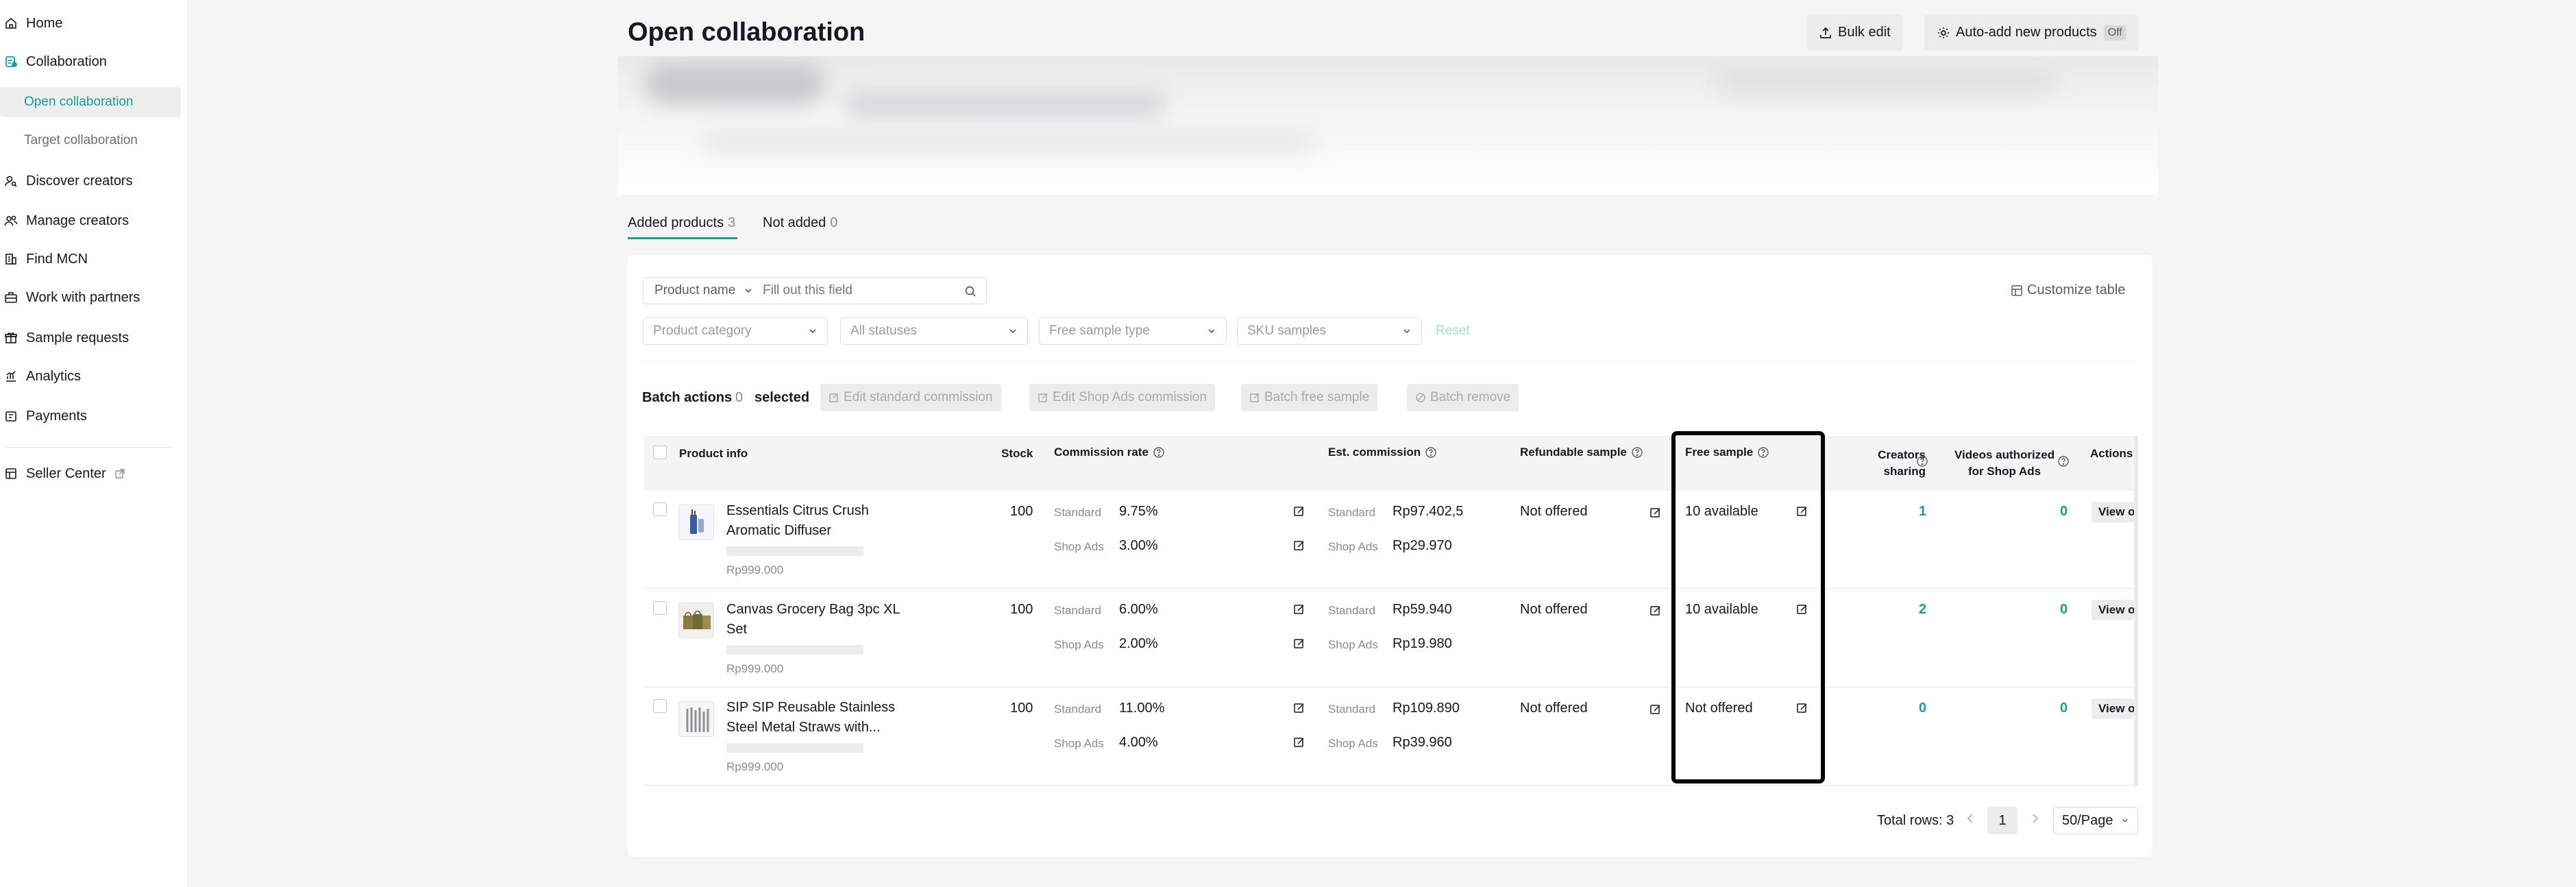 This screenshot has width=2576, height=887. Describe the element at coordinates (794, 222) in the screenshot. I see `tab-label: Not added` at that location.